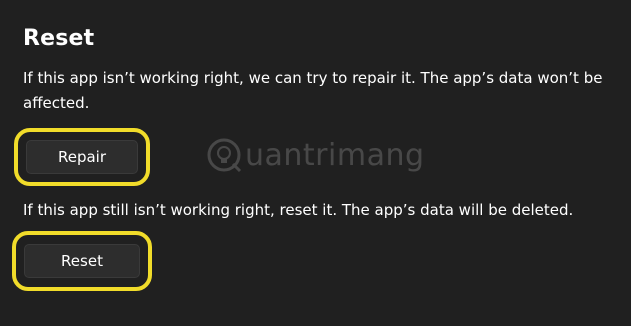 The image size is (631, 326). I want to click on repair-highlight-outline: Repair, so click(82, 157).